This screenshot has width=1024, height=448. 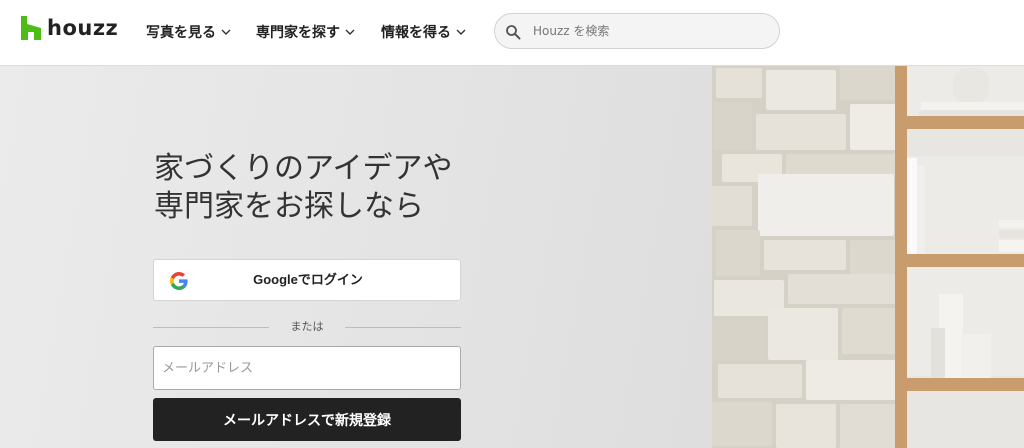 I want to click on brand-name: houzz, so click(x=83, y=28).